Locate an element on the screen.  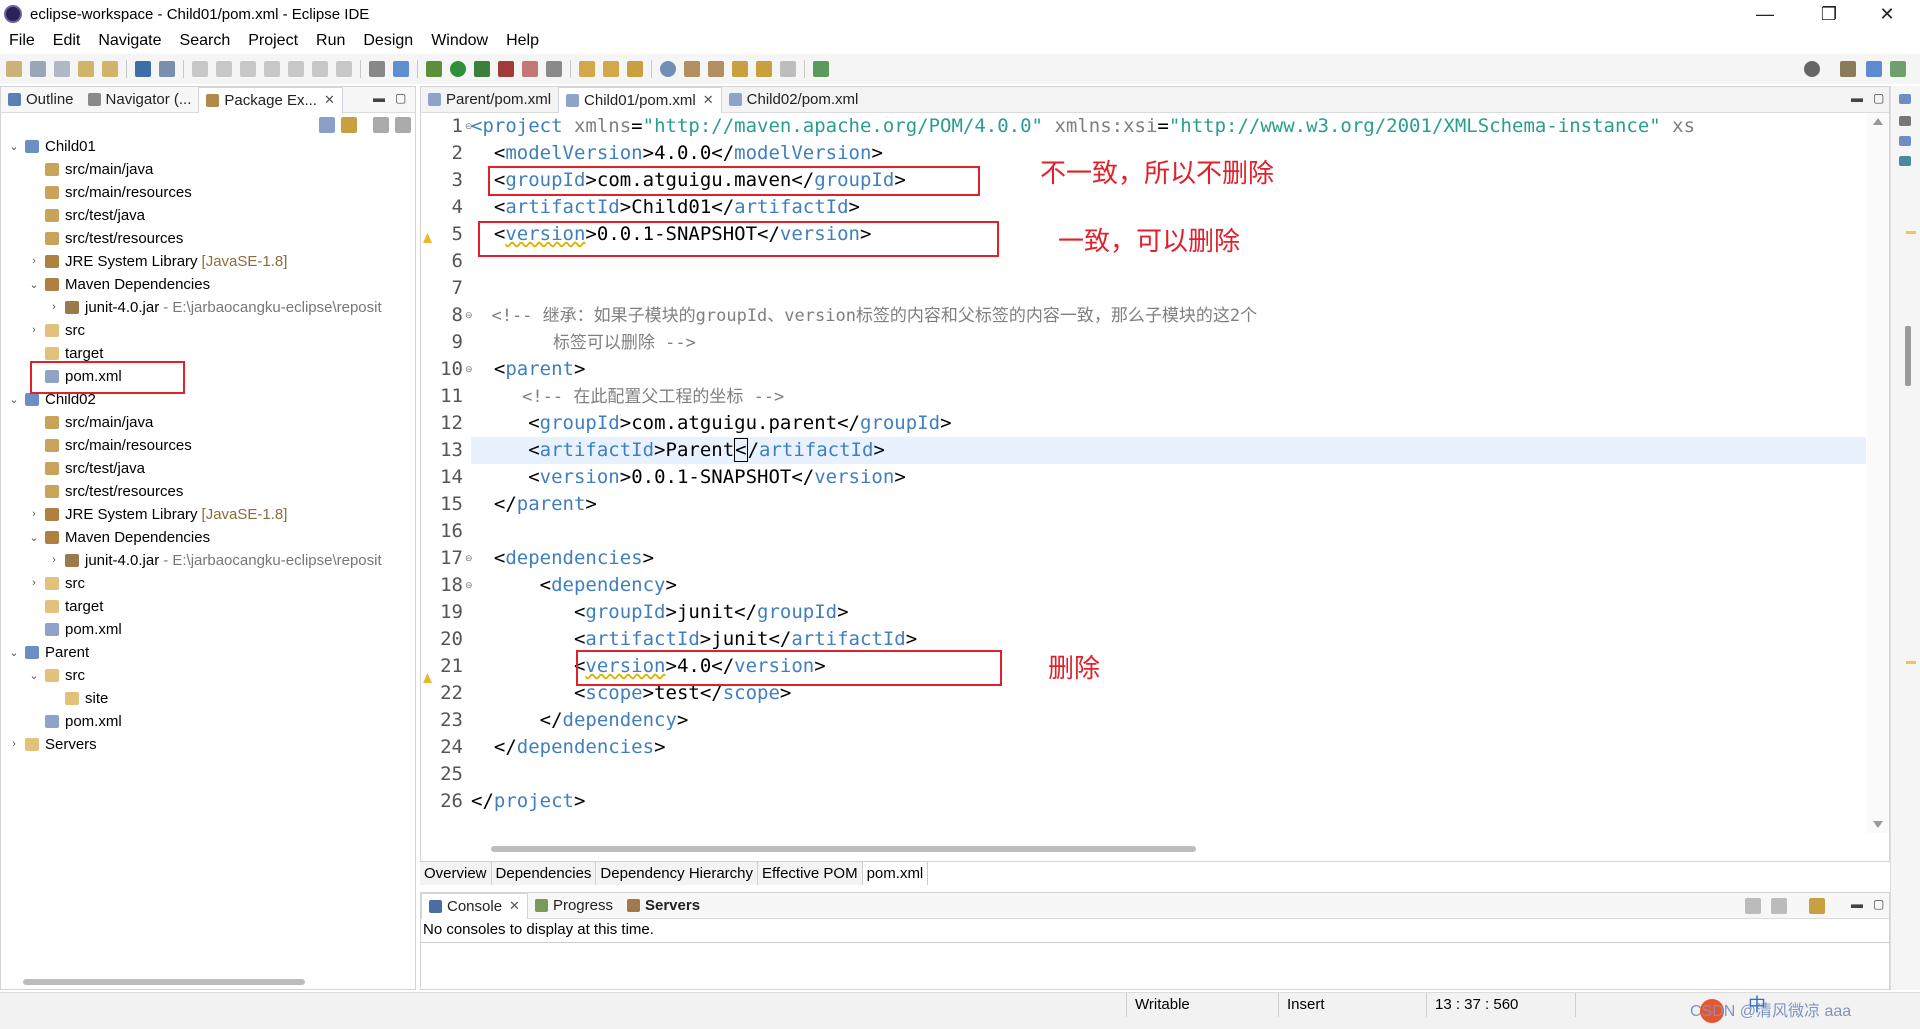
open-folder-icon is located at coordinates (611, 69).